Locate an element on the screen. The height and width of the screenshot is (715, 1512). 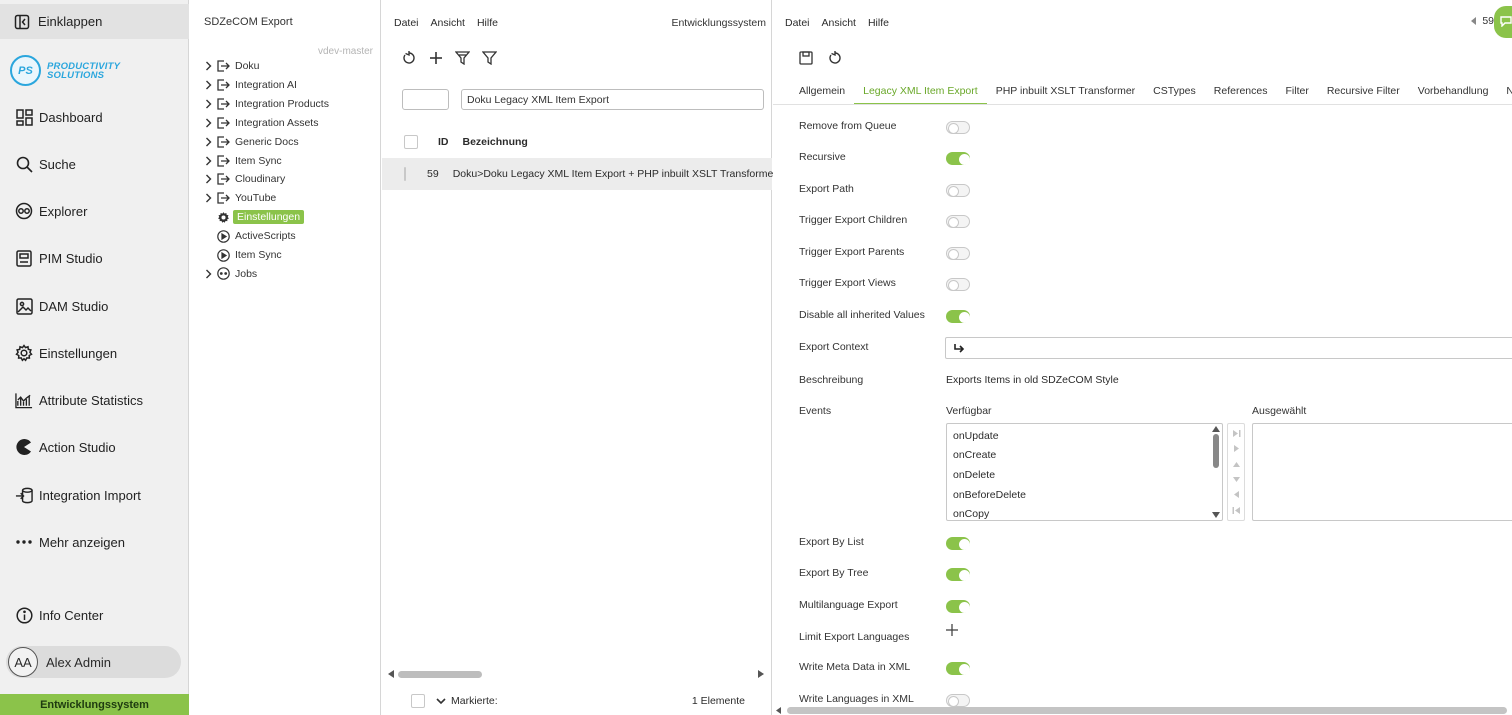
nav-item-action-studio: Action Studio is located at coordinates (94, 447).